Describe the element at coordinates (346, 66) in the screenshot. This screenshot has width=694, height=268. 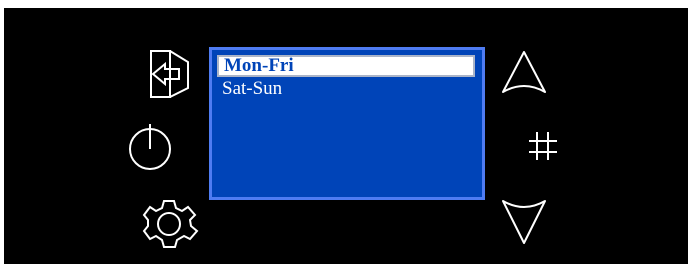
I see `menu-item-selected: Mon-Fri` at that location.